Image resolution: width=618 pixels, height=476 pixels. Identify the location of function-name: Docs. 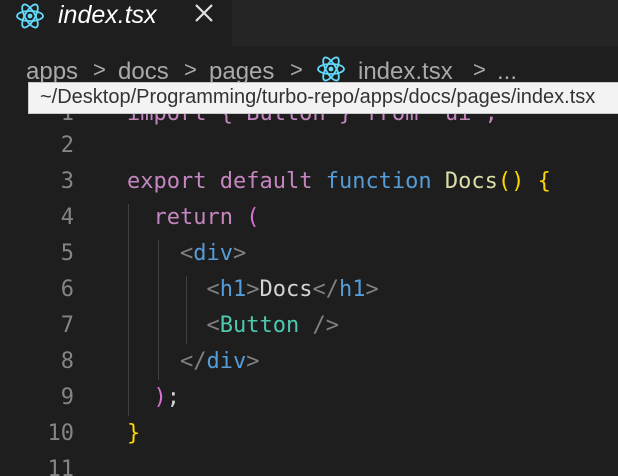
(471, 181).